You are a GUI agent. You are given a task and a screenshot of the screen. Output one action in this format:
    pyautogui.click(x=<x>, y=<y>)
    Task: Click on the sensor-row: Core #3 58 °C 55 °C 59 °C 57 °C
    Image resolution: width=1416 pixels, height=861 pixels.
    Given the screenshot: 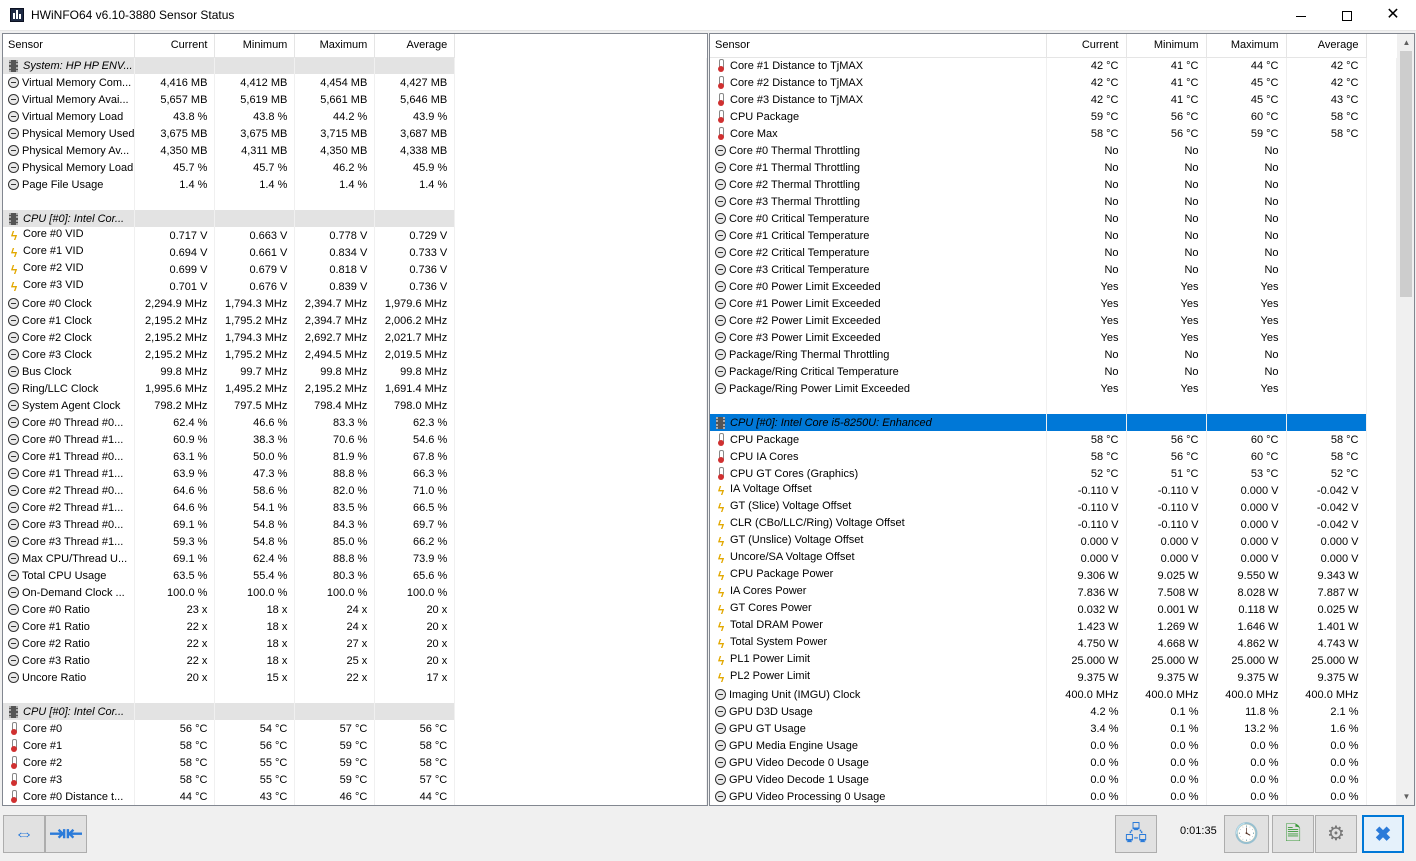 What is the action you would take?
    pyautogui.click(x=355, y=779)
    